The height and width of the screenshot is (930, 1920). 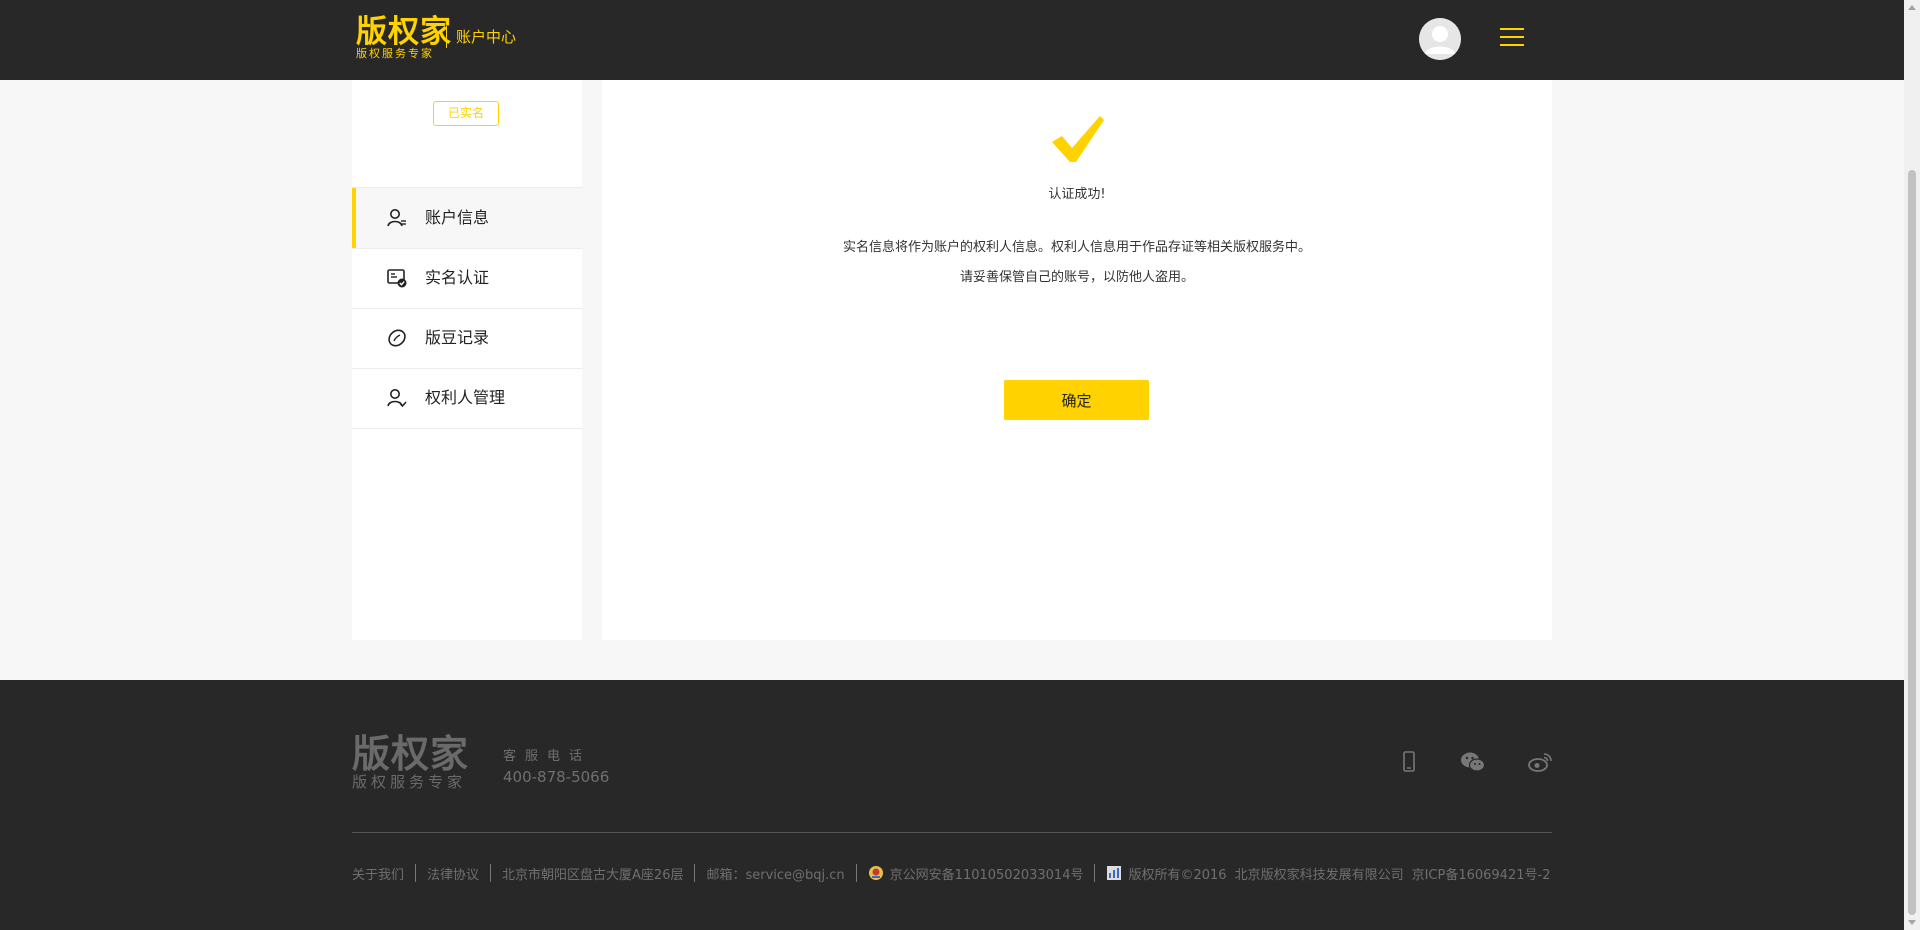 I want to click on about-us-link: 关于我们, so click(x=378, y=873).